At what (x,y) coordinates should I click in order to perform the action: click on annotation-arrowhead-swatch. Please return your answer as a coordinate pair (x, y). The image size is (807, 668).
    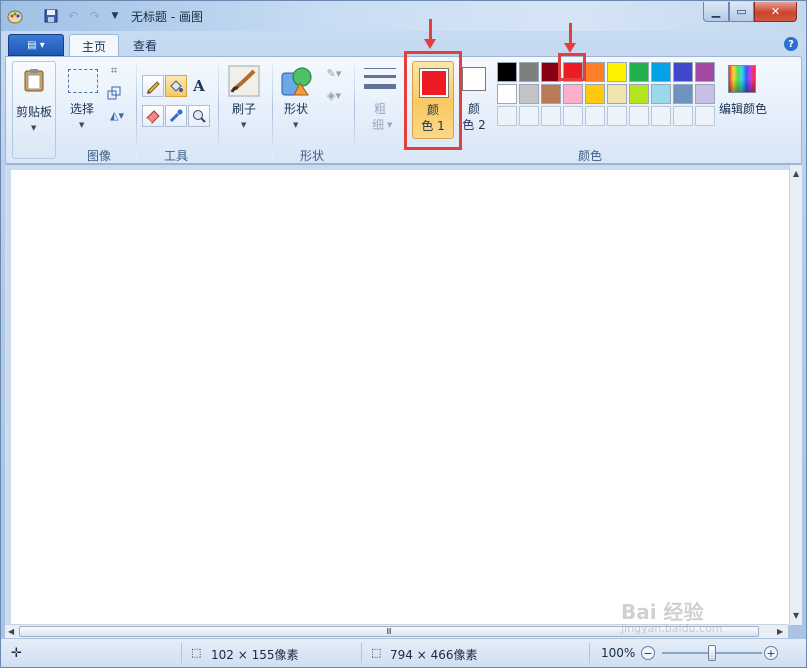
    Looking at the image, I should click on (570, 48).